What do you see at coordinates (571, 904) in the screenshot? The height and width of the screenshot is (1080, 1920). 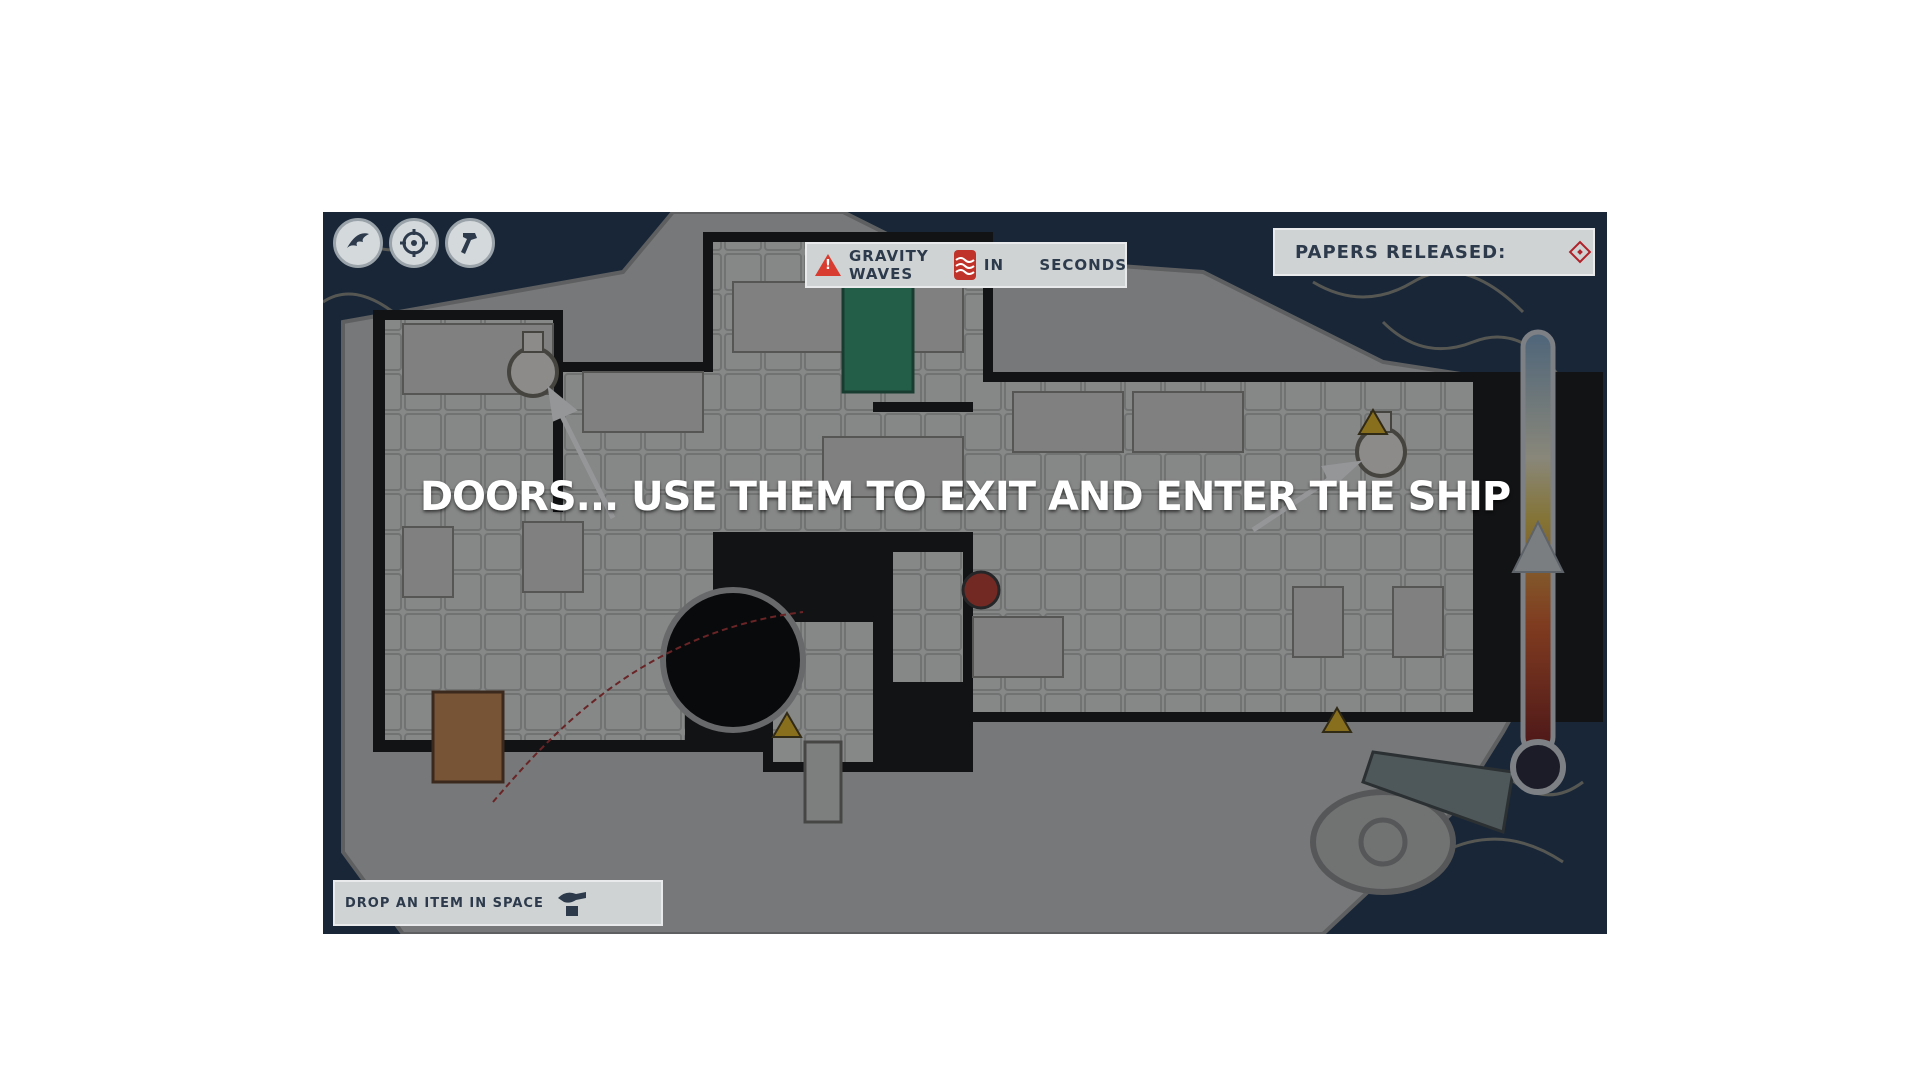 I see `hand-drop-icon` at bounding box center [571, 904].